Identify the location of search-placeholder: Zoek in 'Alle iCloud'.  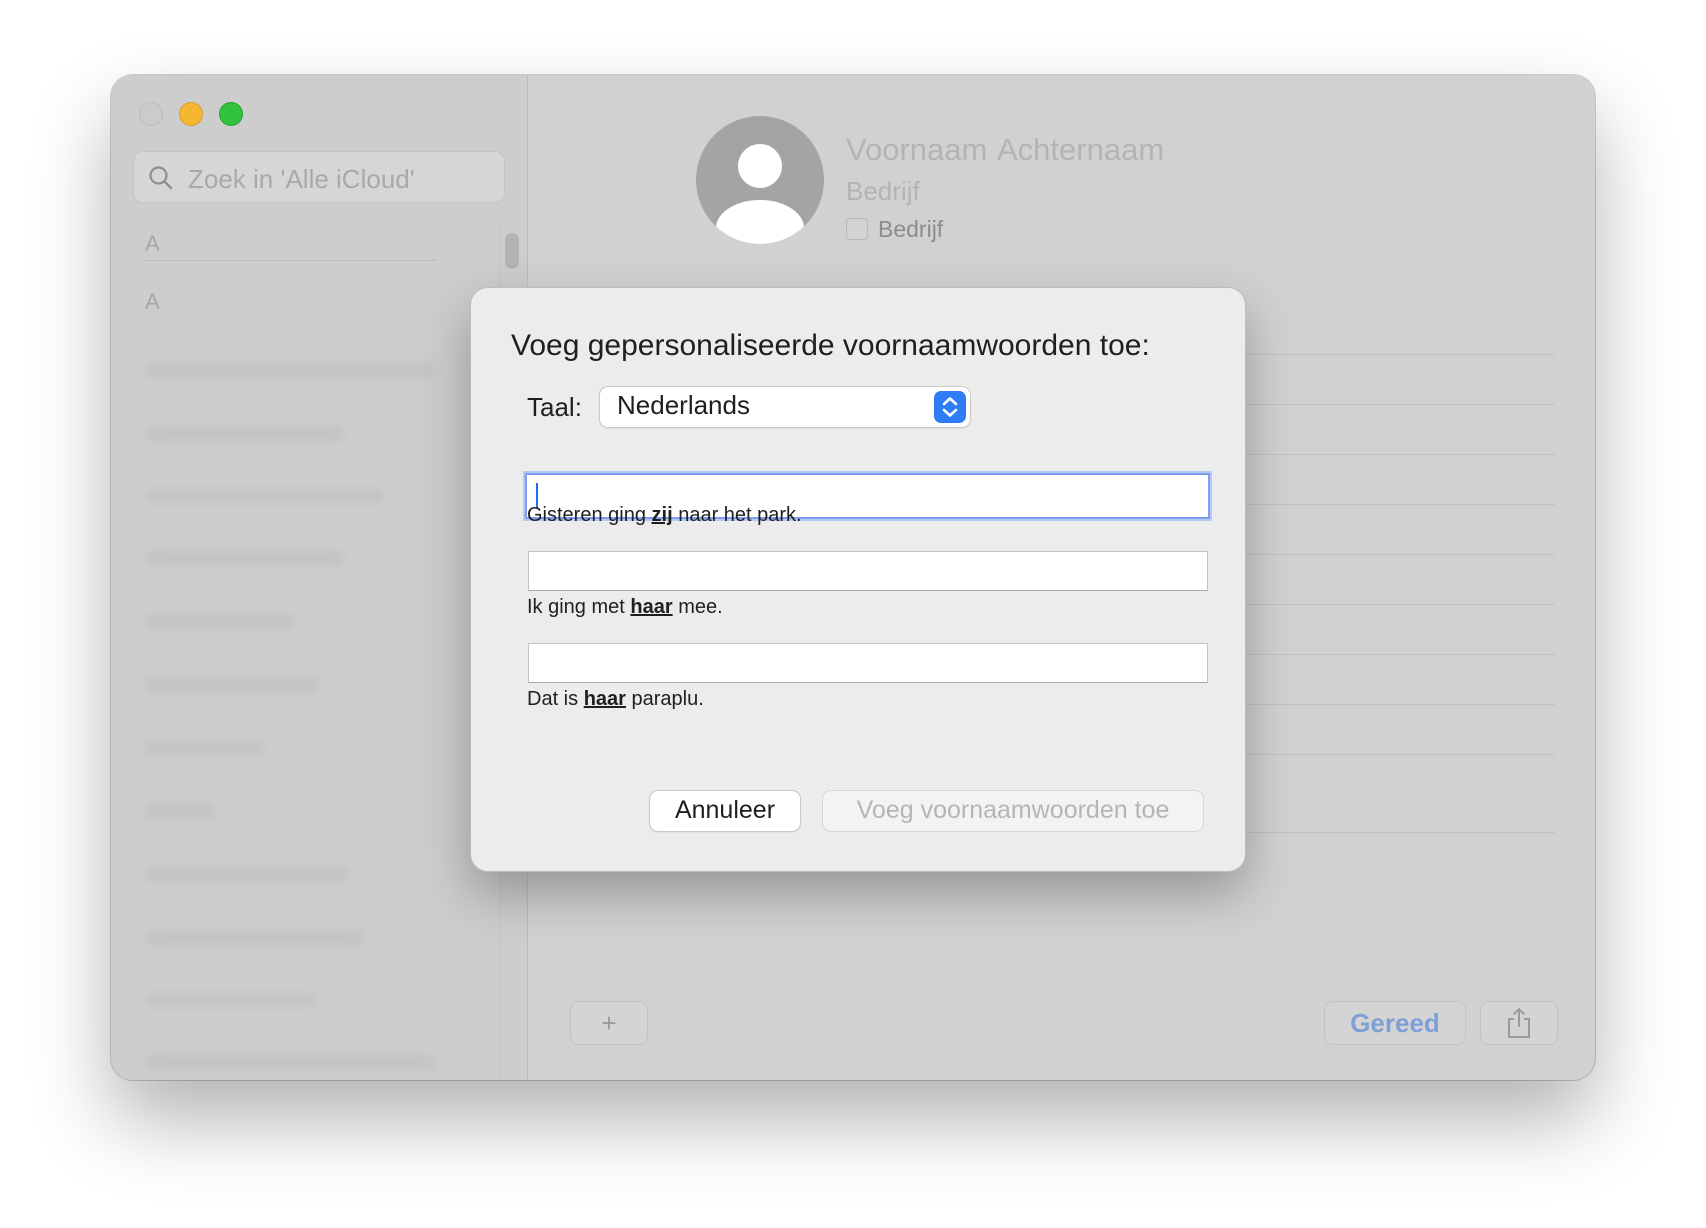
(301, 179).